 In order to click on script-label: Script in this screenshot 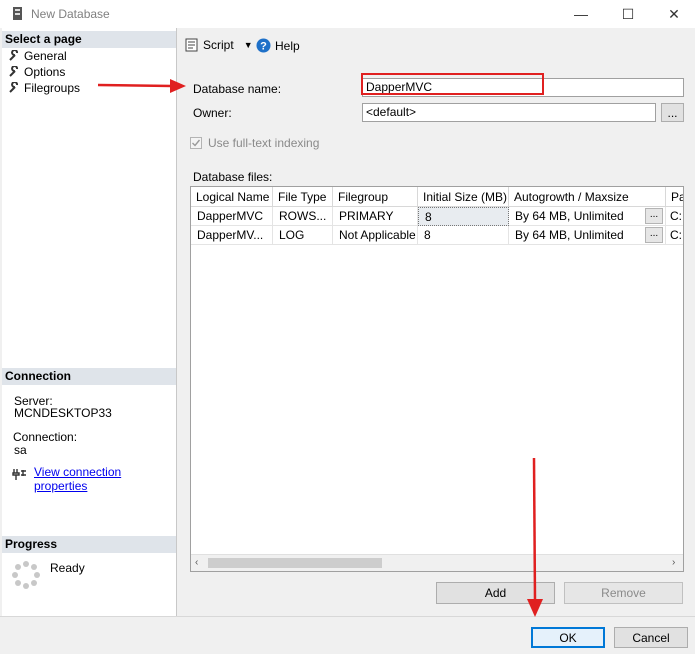, I will do `click(218, 45)`.